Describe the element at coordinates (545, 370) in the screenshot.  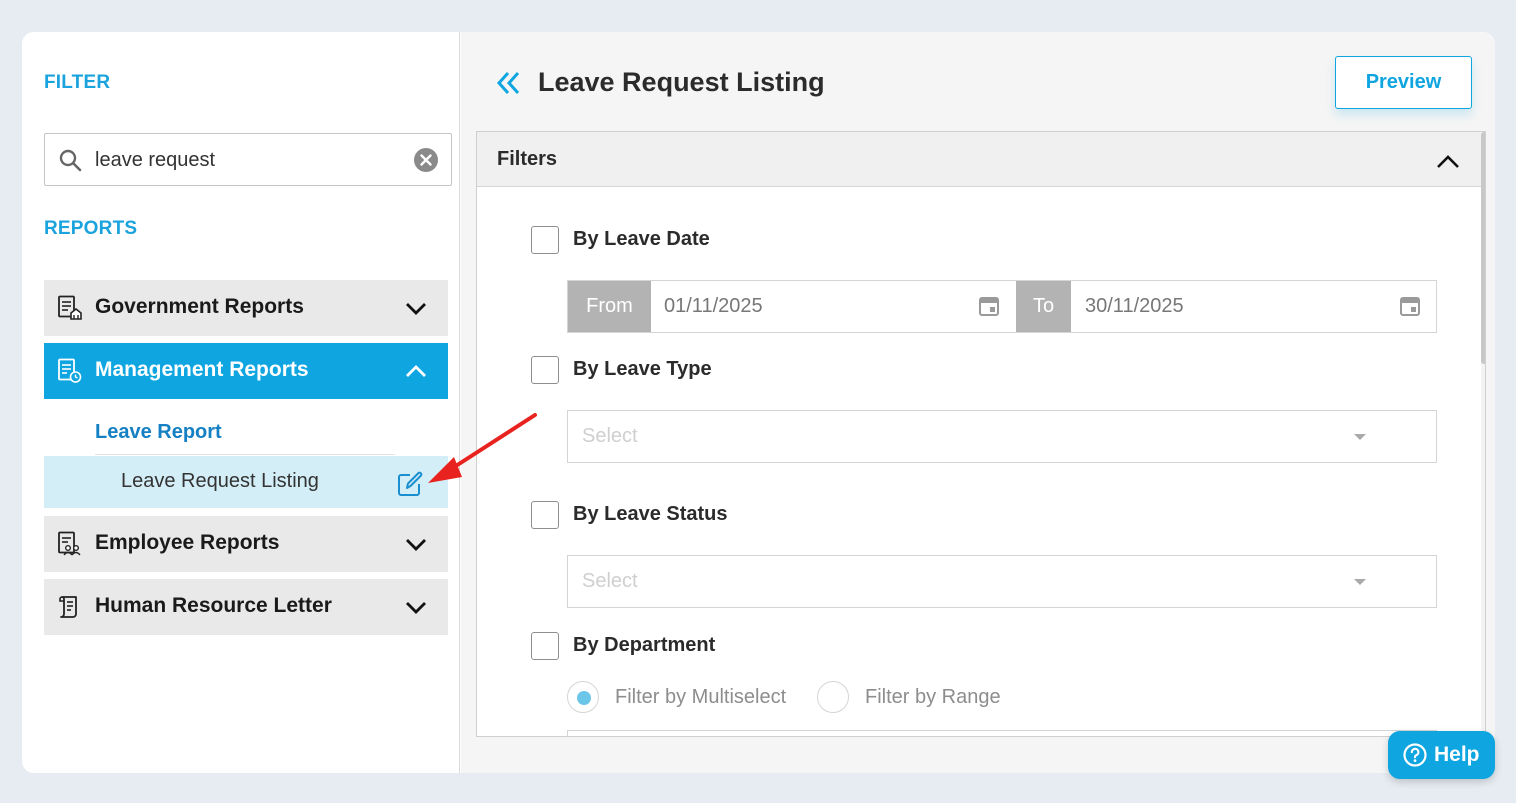
I see `by-leave-type-checkbox` at that location.